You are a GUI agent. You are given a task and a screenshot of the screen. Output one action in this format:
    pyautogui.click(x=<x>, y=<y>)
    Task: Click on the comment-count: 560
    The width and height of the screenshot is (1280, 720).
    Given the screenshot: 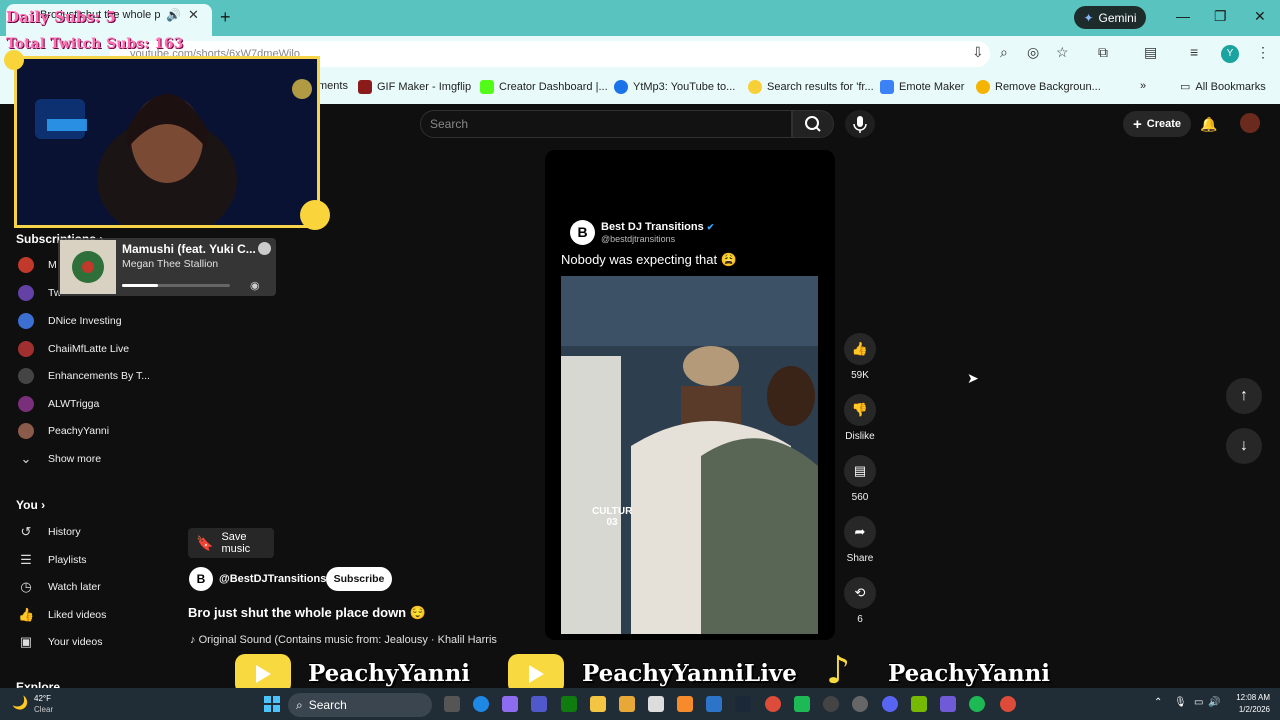 What is the action you would take?
    pyautogui.click(x=860, y=497)
    